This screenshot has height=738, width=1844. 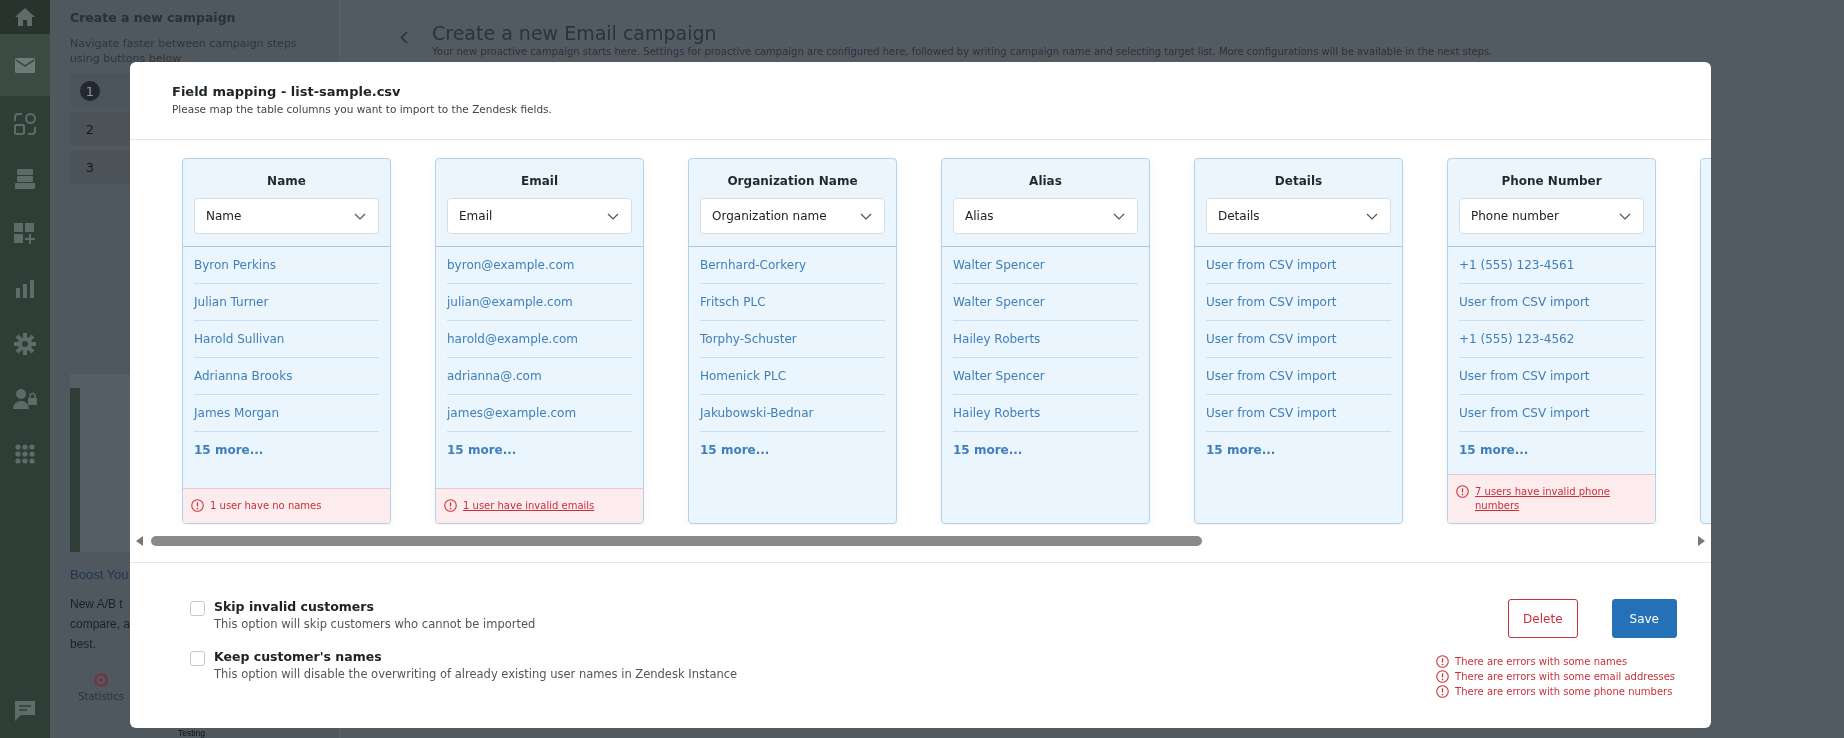 What do you see at coordinates (539, 216) in the screenshot?
I see `field-select: Email` at bounding box center [539, 216].